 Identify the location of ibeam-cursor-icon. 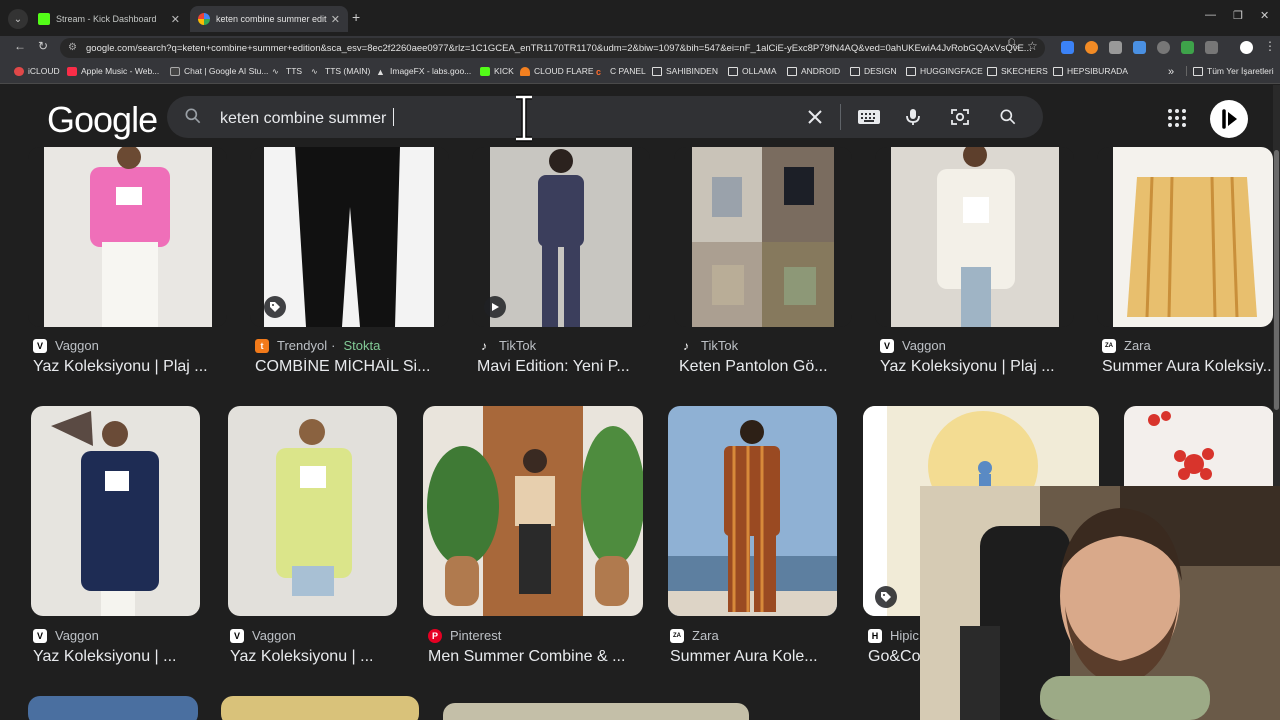
(524, 118).